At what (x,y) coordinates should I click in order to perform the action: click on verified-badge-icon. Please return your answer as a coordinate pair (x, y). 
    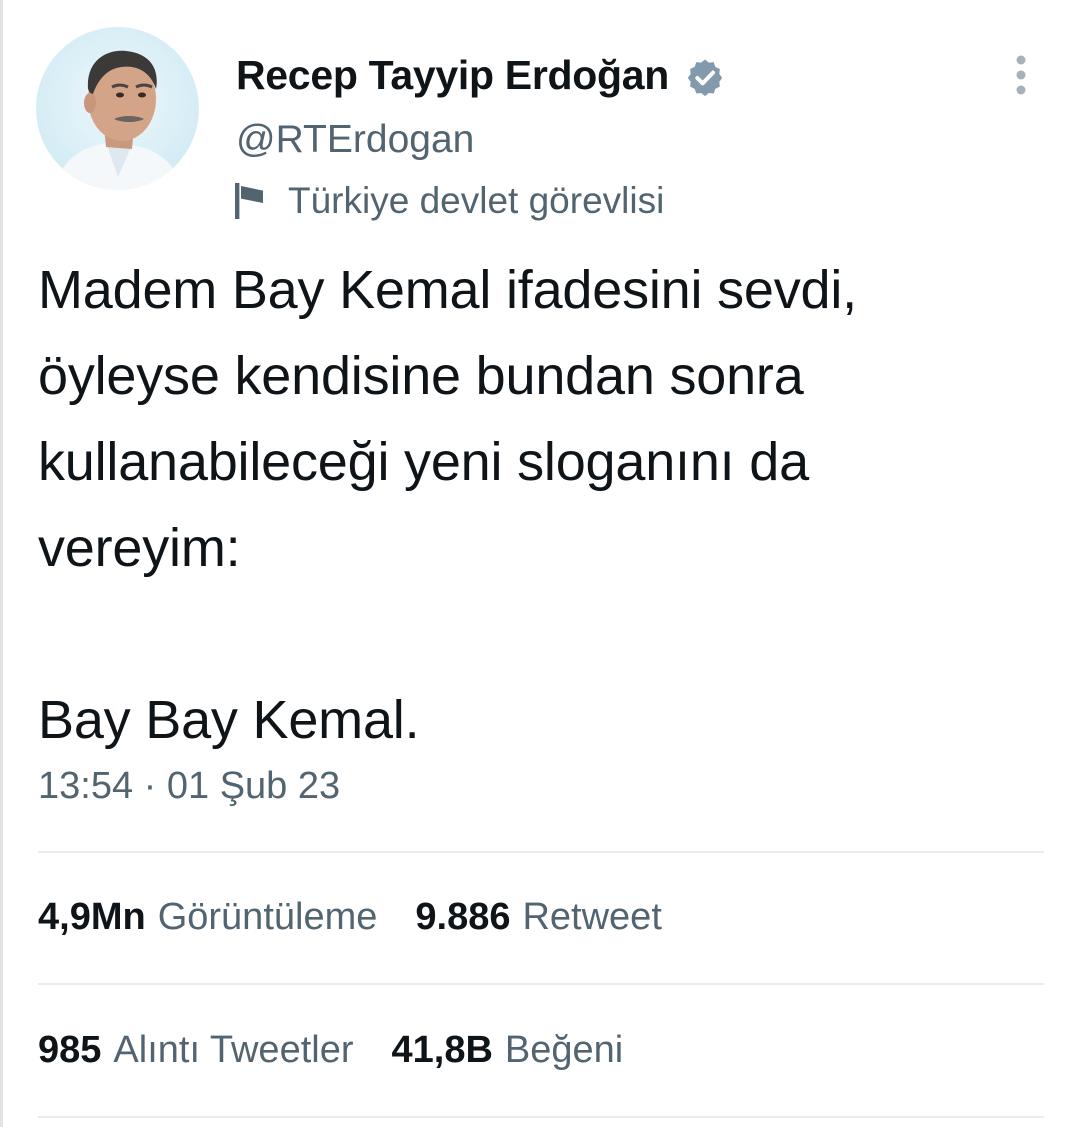
    Looking at the image, I should click on (705, 77).